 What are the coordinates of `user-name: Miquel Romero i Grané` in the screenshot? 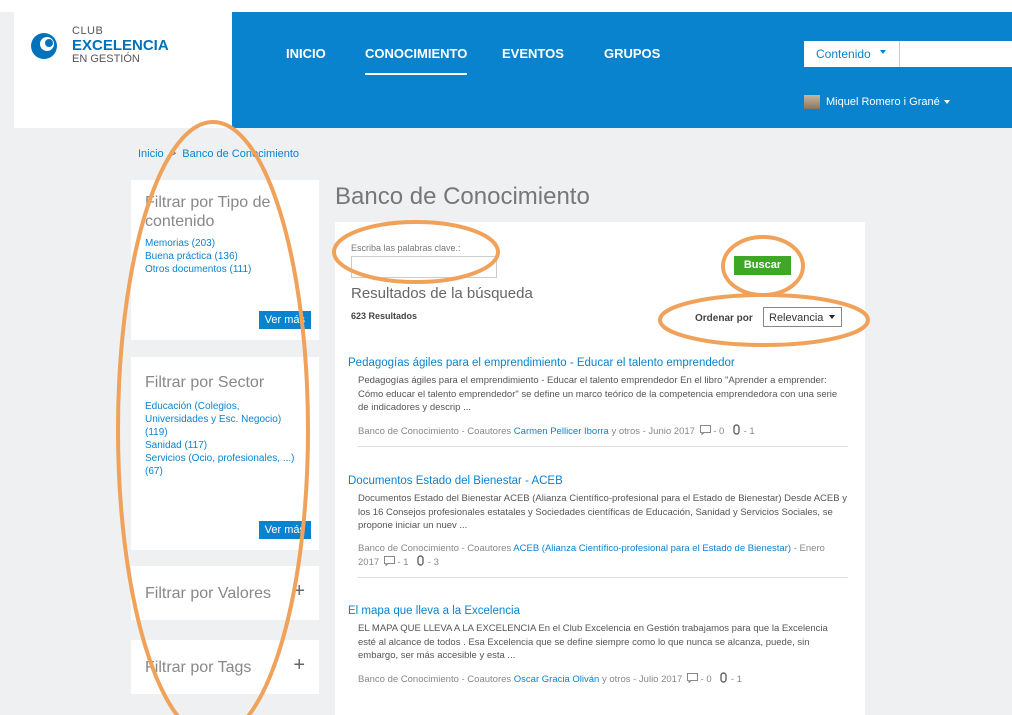 It's located at (883, 102).